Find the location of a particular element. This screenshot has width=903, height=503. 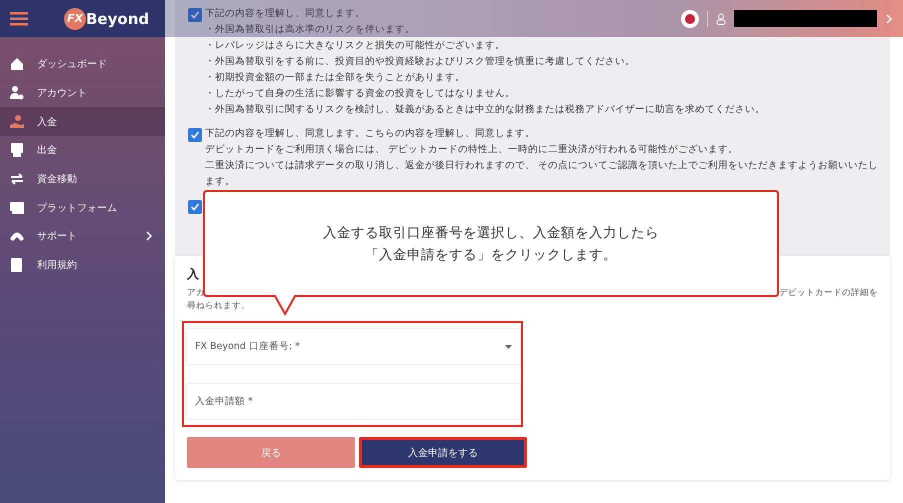

card-description: アカ is located at coordinates (196, 293).